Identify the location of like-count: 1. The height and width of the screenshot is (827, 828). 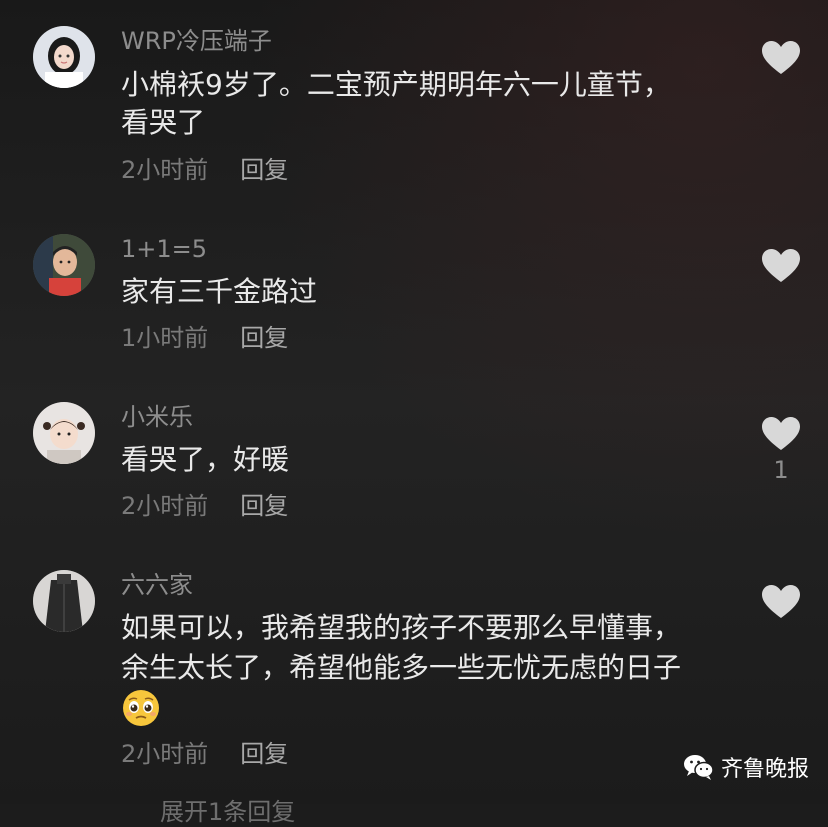
(781, 470).